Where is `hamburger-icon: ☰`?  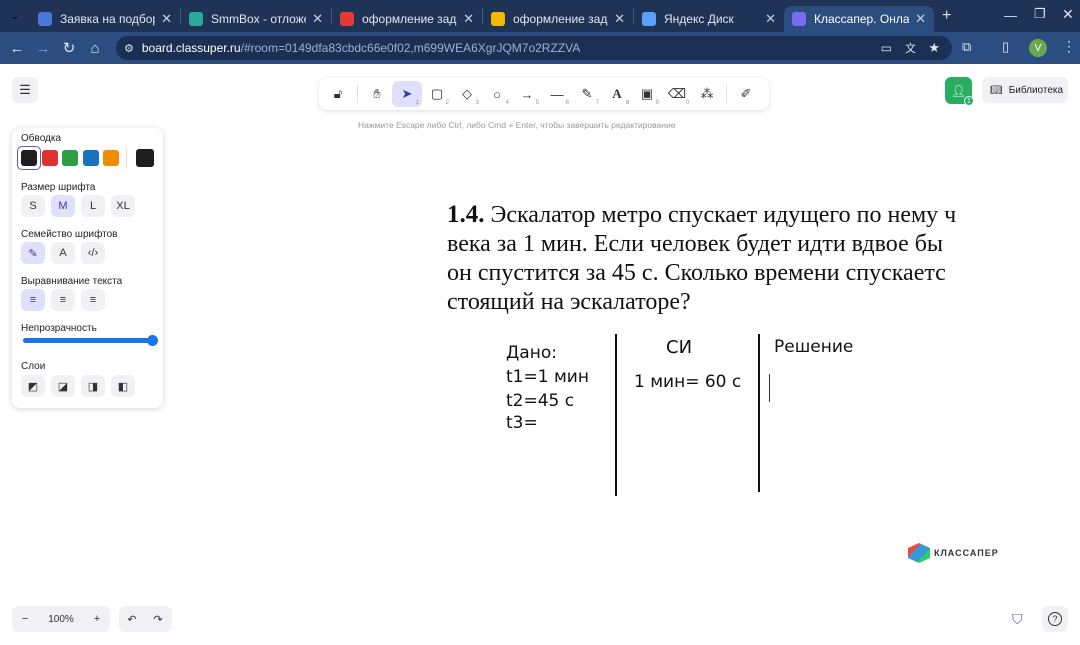
hamburger-icon: ☰ is located at coordinates (25, 89).